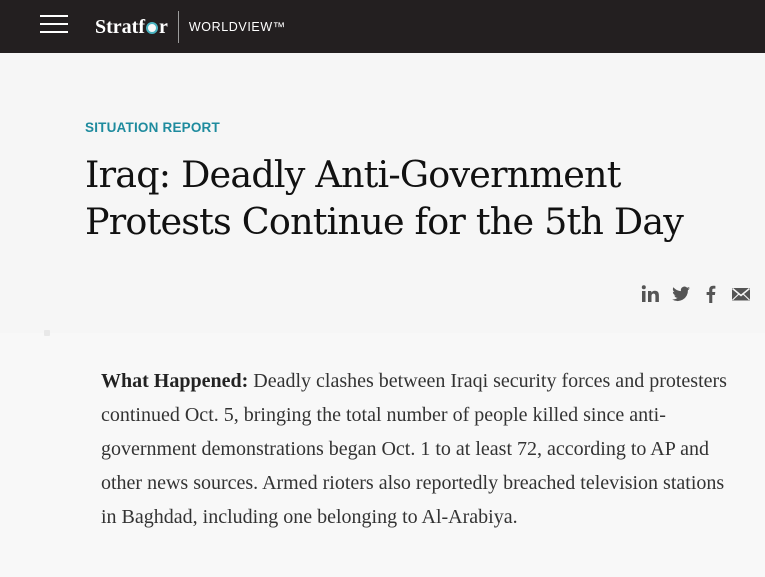 Image resolution: width=765 pixels, height=577 pixels. What do you see at coordinates (696, 294) in the screenshot?
I see `share-icons` at bounding box center [696, 294].